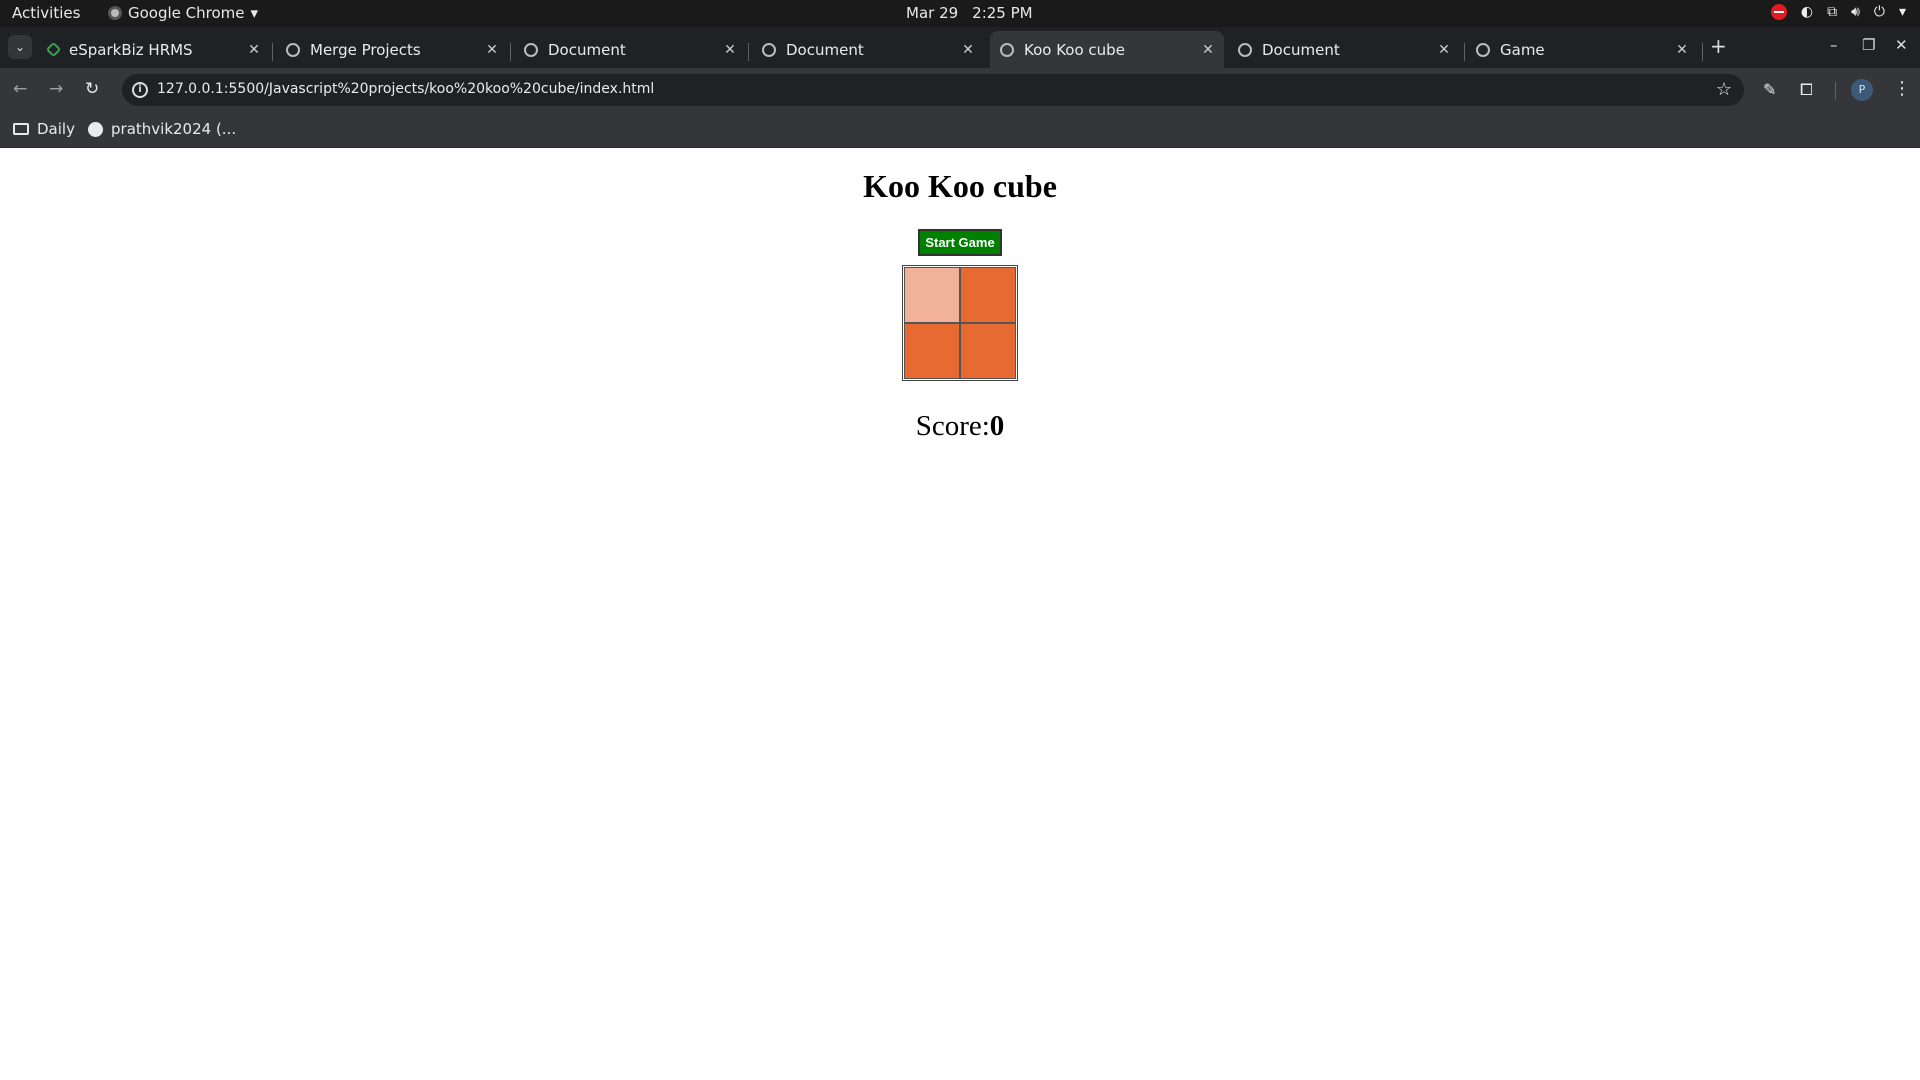 This screenshot has height=1080, width=1920. I want to click on bookmark-label: Daily, so click(56, 129).